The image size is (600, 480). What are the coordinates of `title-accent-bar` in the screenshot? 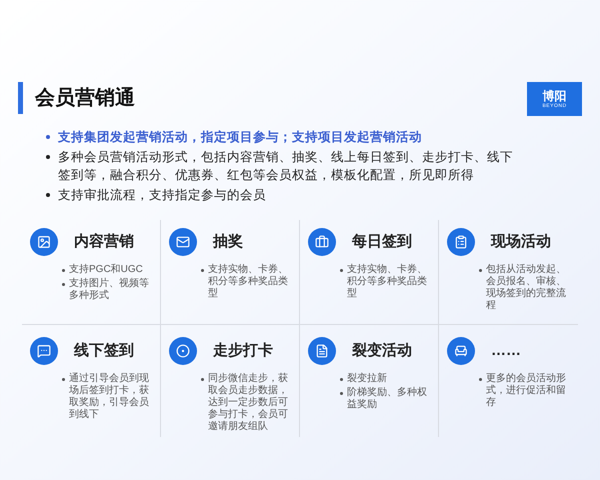 It's located at (20, 98).